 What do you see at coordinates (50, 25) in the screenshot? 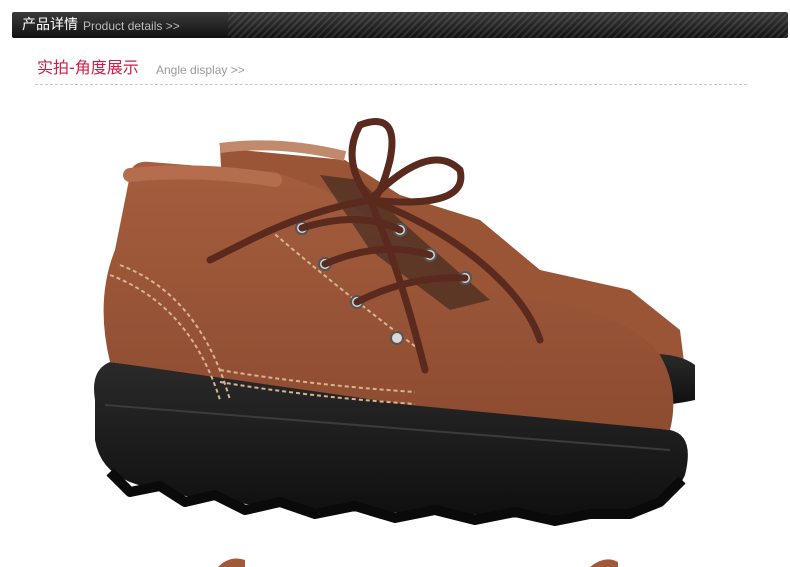
I see `header-title: 产品详情` at bounding box center [50, 25].